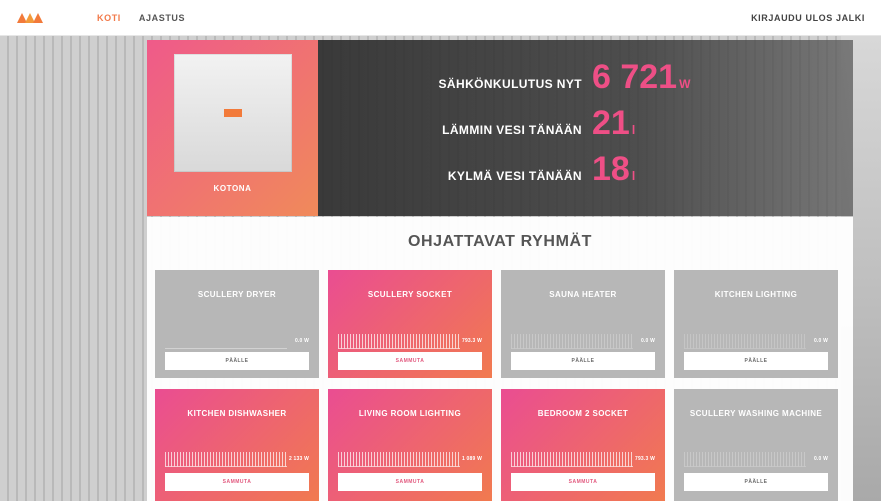 This screenshot has height=501, width=881. Describe the element at coordinates (512, 130) in the screenshot. I see `stat-label: LÄMMIN VESI TÄNÄÄN` at that location.